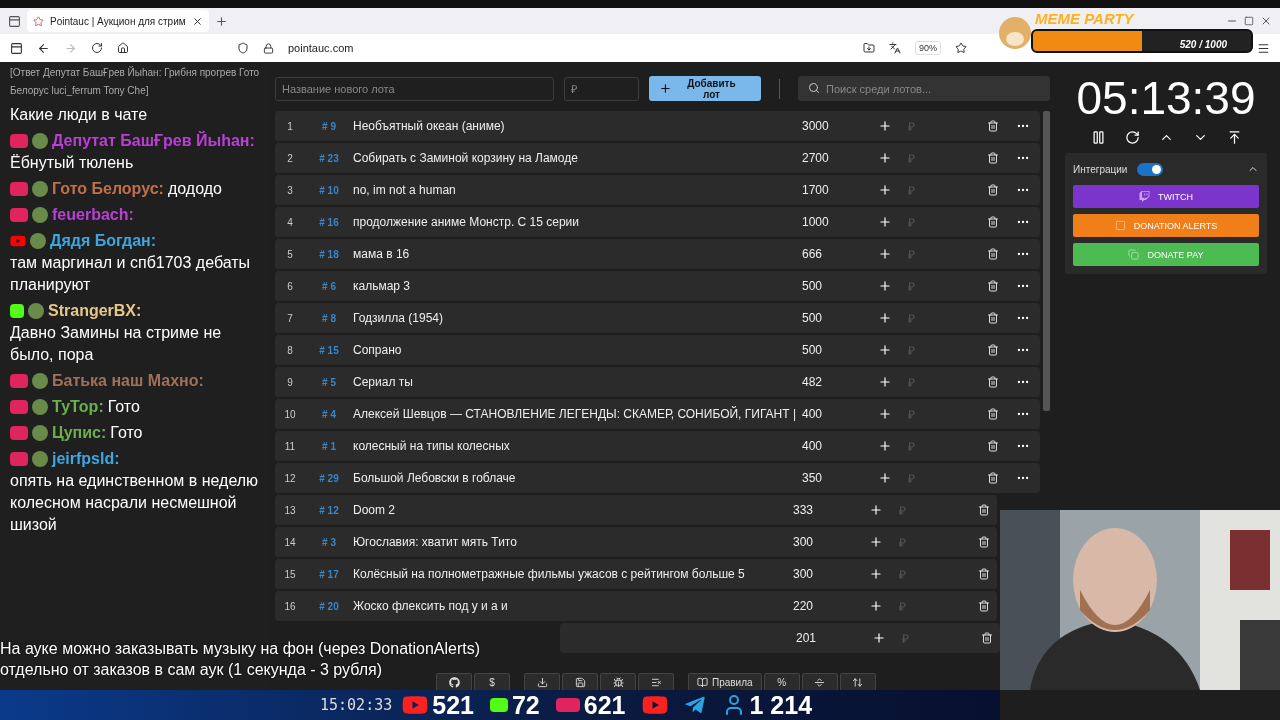  Describe the element at coordinates (118, 21) in the screenshot. I see `browser-tab: Pointauc | Аукцион для стрим` at that location.